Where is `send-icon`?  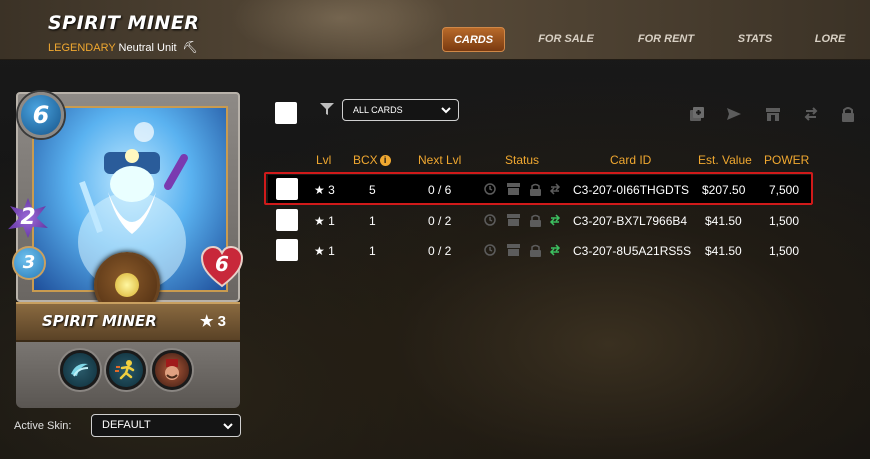
send-icon is located at coordinates (734, 114).